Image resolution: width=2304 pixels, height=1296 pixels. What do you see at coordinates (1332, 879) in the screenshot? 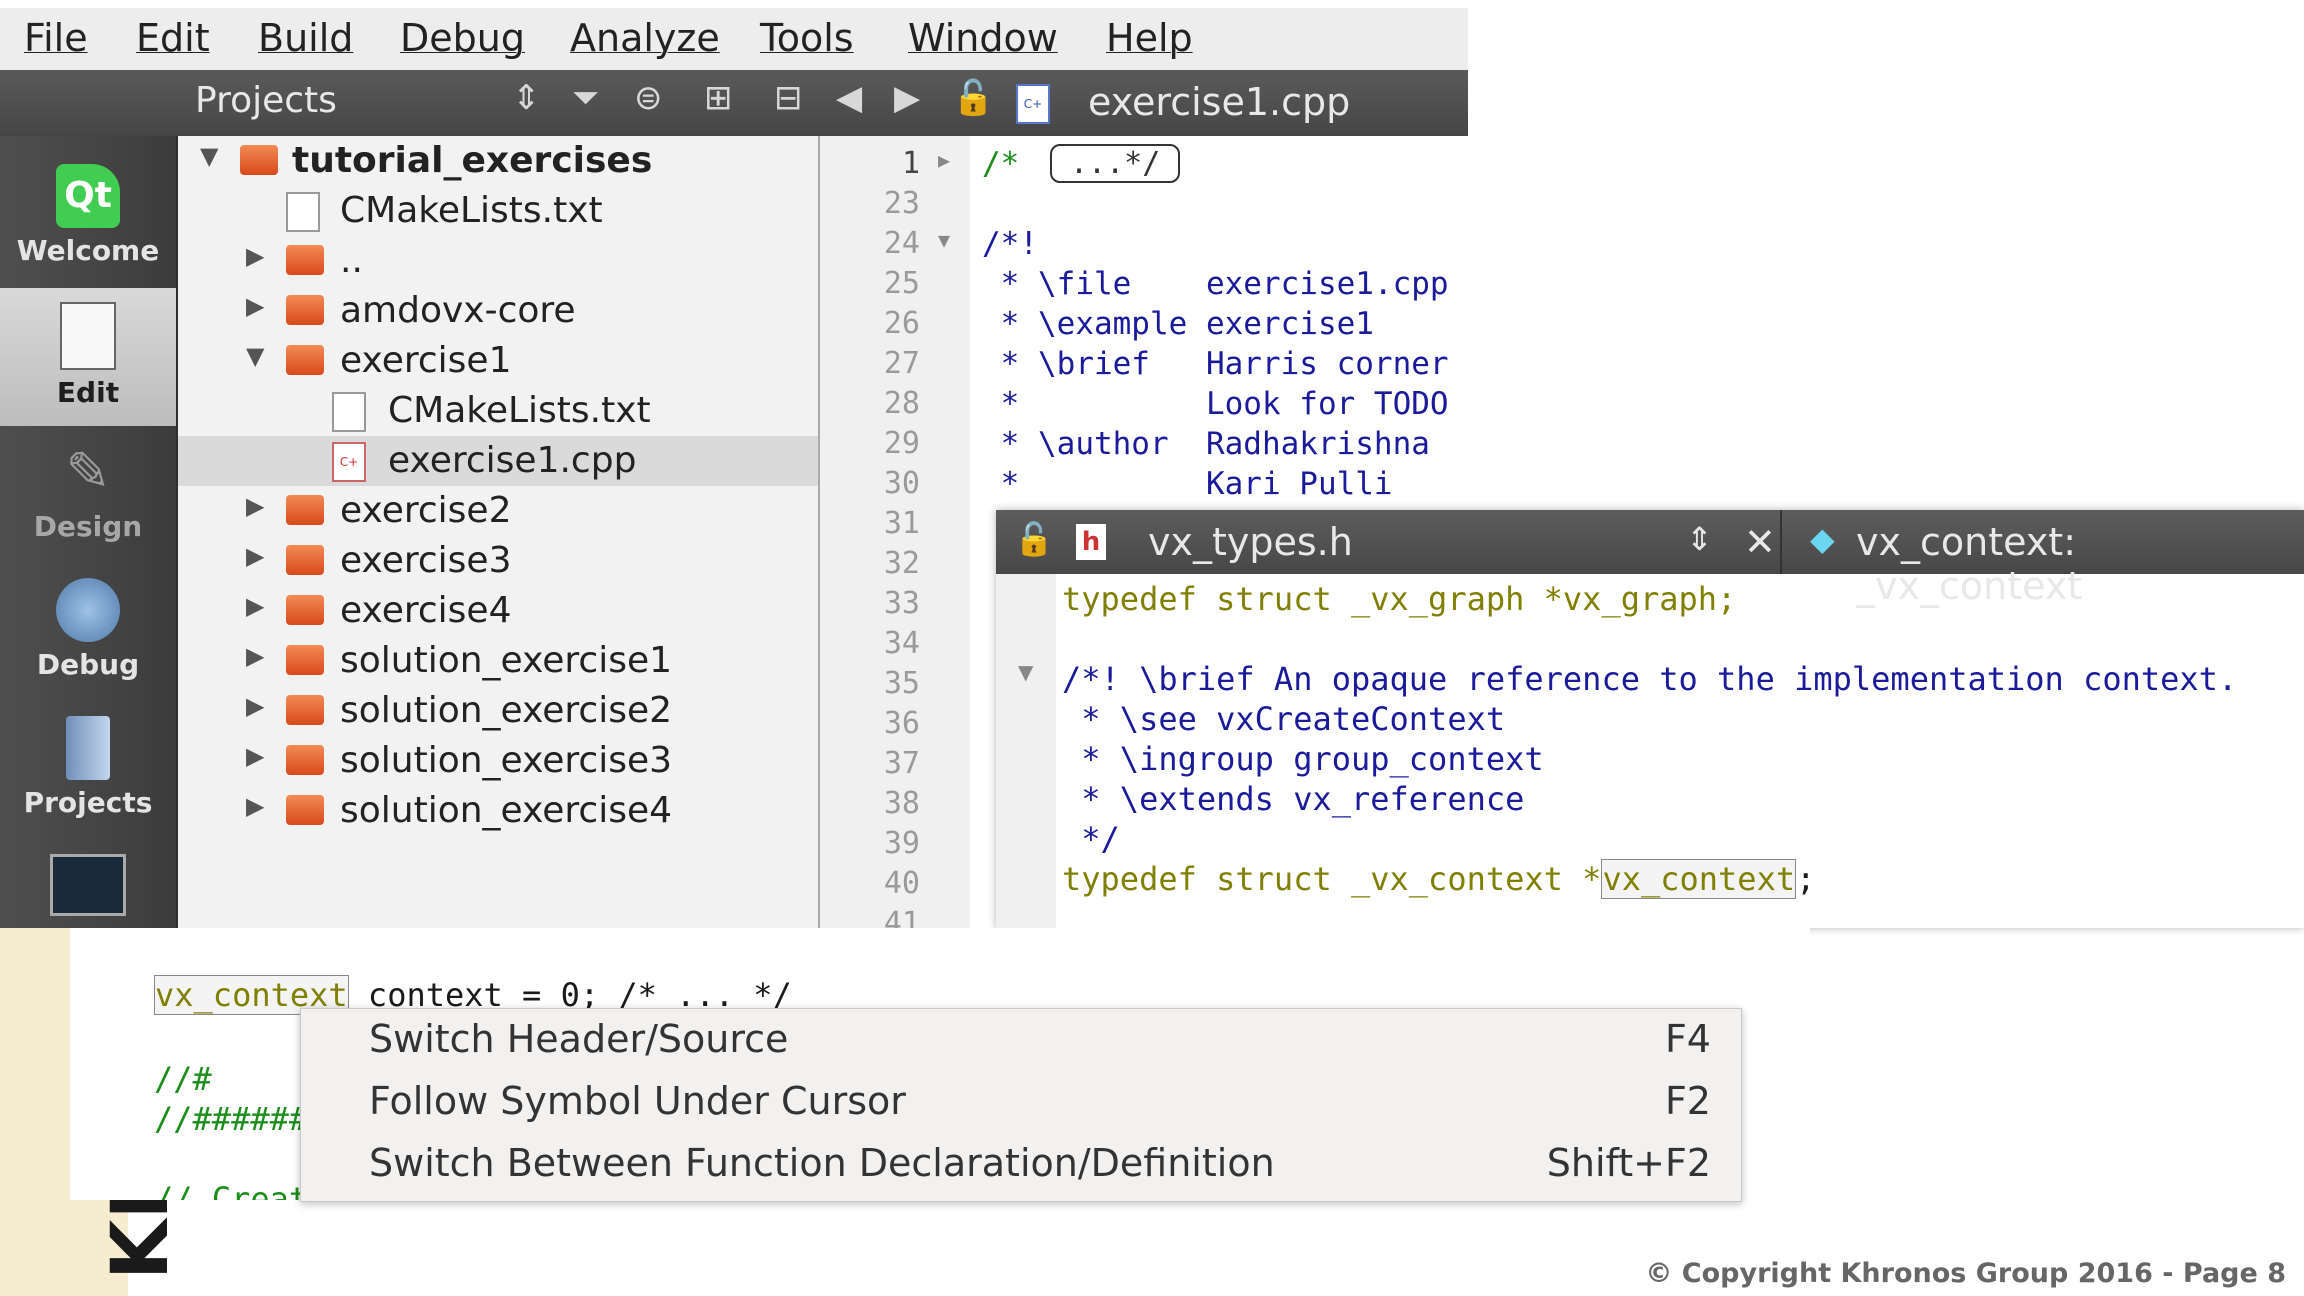
I see `code-text: typedef struct _vx_context *` at bounding box center [1332, 879].